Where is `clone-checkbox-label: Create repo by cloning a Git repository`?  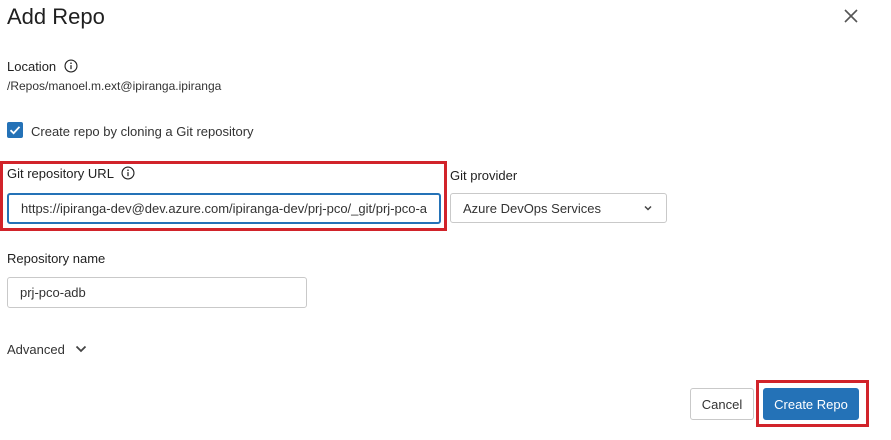 clone-checkbox-label: Create repo by cloning a Git repository is located at coordinates (142, 131).